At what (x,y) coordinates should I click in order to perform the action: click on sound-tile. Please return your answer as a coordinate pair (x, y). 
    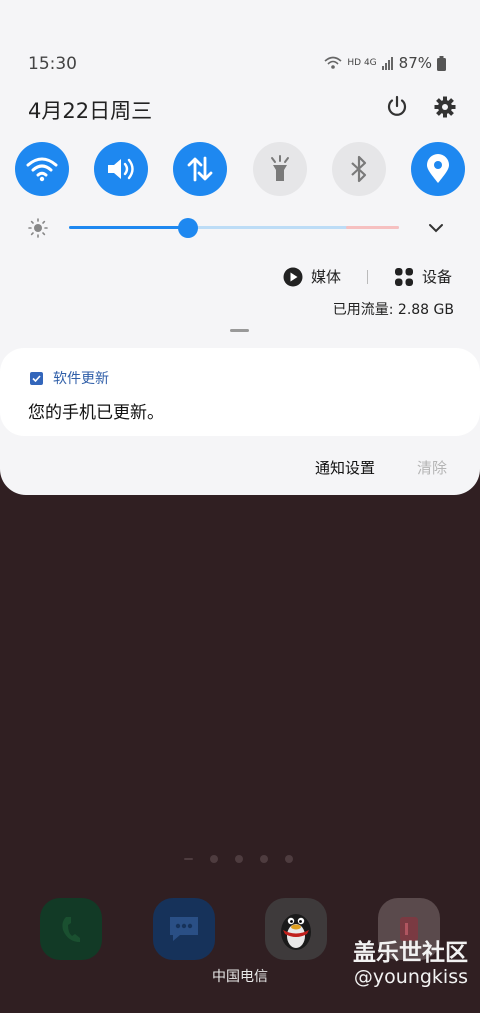
    Looking at the image, I should click on (121, 169).